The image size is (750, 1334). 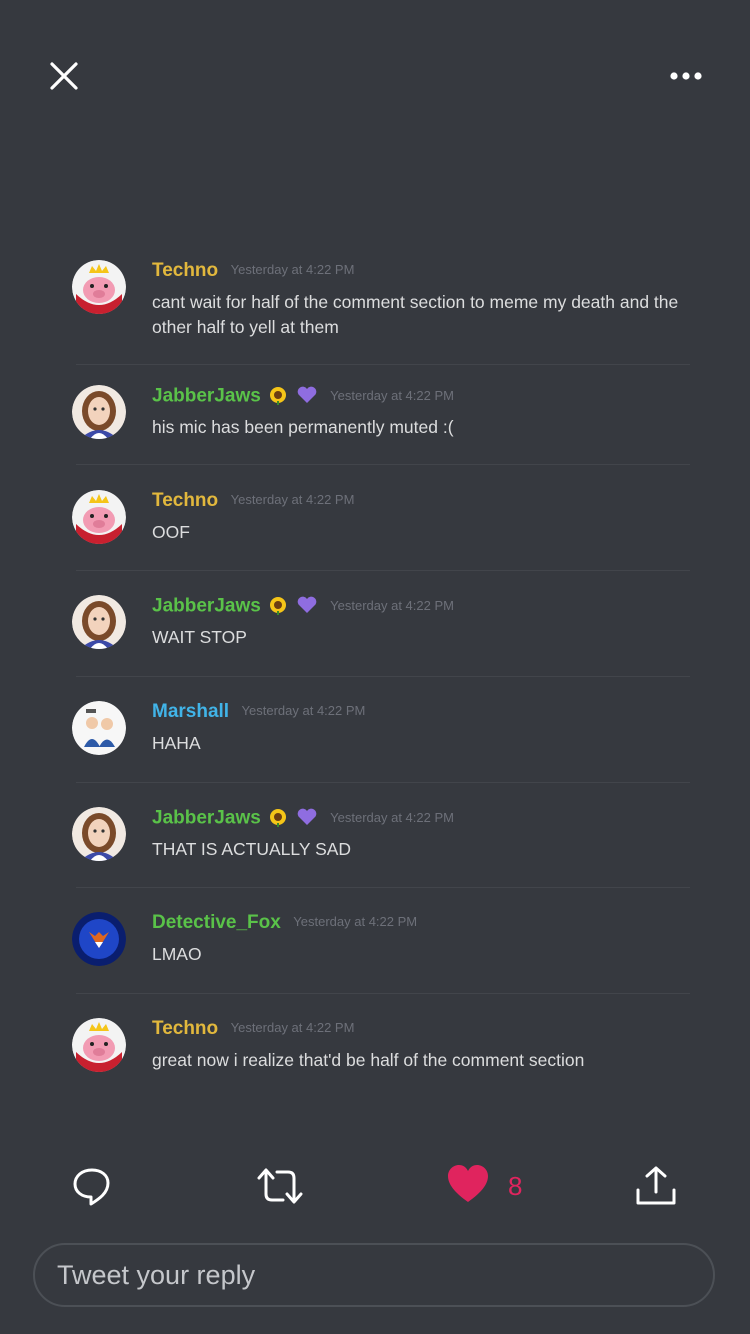 I want to click on top-bar, so click(x=375, y=75).